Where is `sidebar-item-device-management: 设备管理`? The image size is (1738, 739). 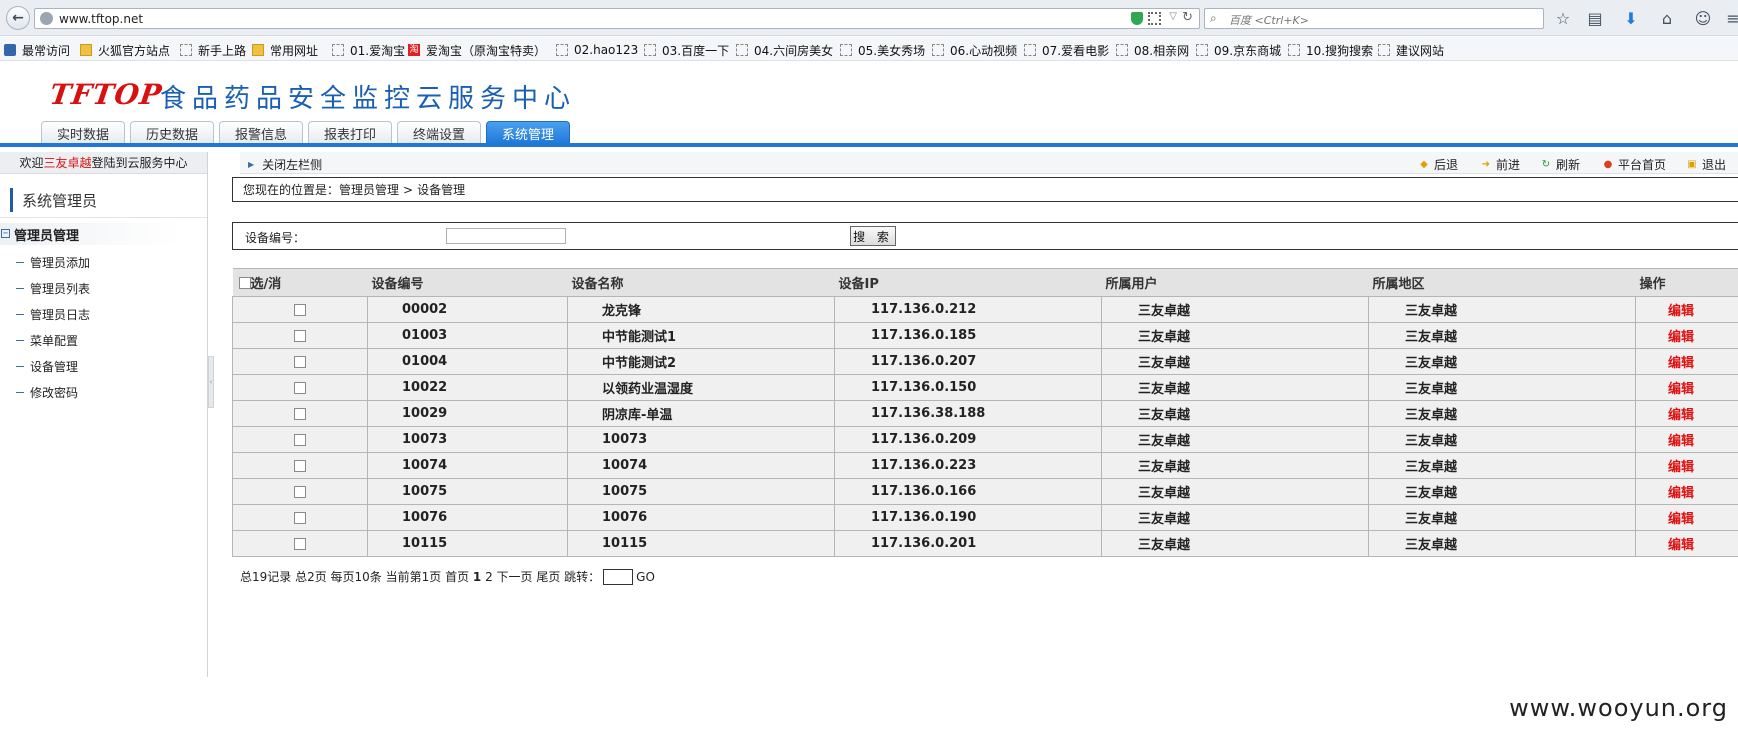
sidebar-item-device-management: 设备管理 is located at coordinates (96, 366).